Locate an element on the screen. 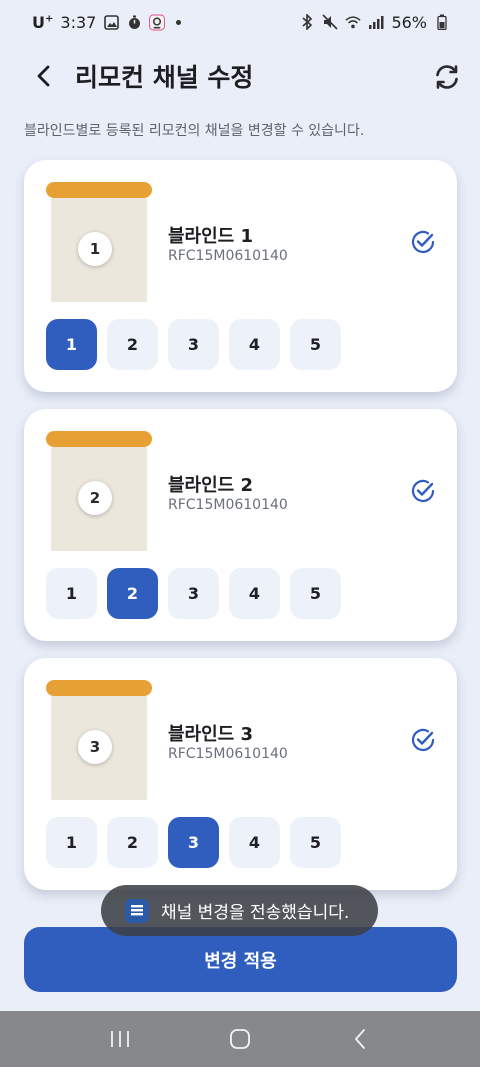 The height and width of the screenshot is (1067, 480). app-icon is located at coordinates (137, 910).